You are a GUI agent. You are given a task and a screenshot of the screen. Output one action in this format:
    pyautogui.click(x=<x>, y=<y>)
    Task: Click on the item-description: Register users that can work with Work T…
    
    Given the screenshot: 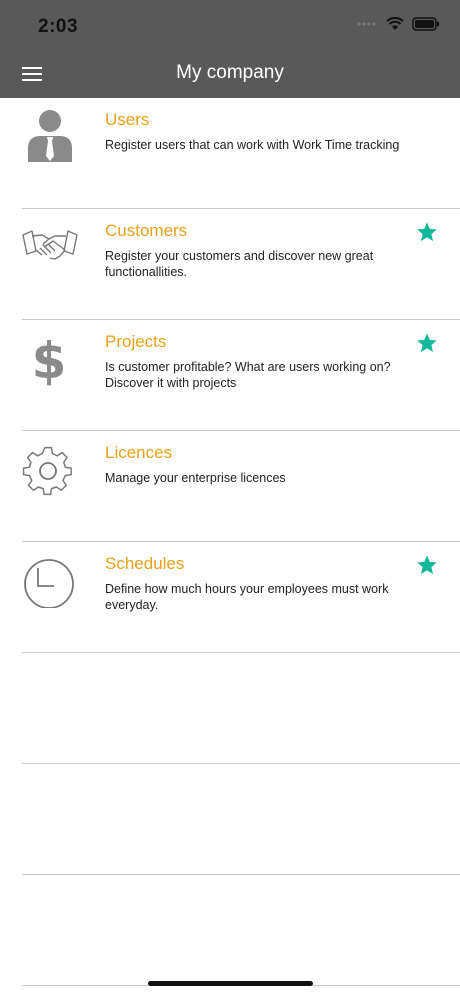 What is the action you would take?
    pyautogui.click(x=252, y=145)
    